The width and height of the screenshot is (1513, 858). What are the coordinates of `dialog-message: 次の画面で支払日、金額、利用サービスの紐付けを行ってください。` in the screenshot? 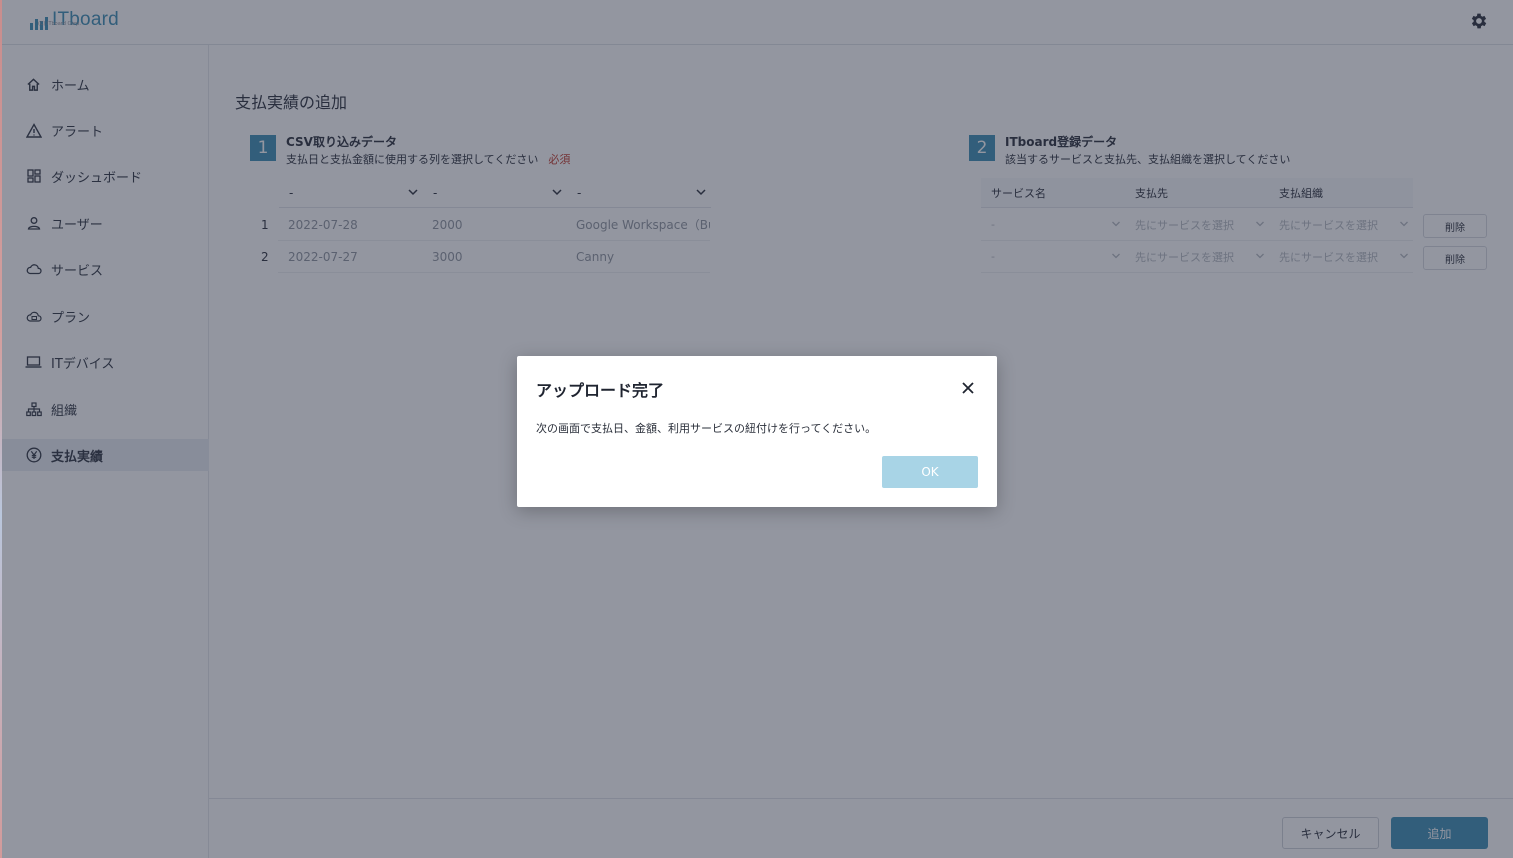 It's located at (706, 428).